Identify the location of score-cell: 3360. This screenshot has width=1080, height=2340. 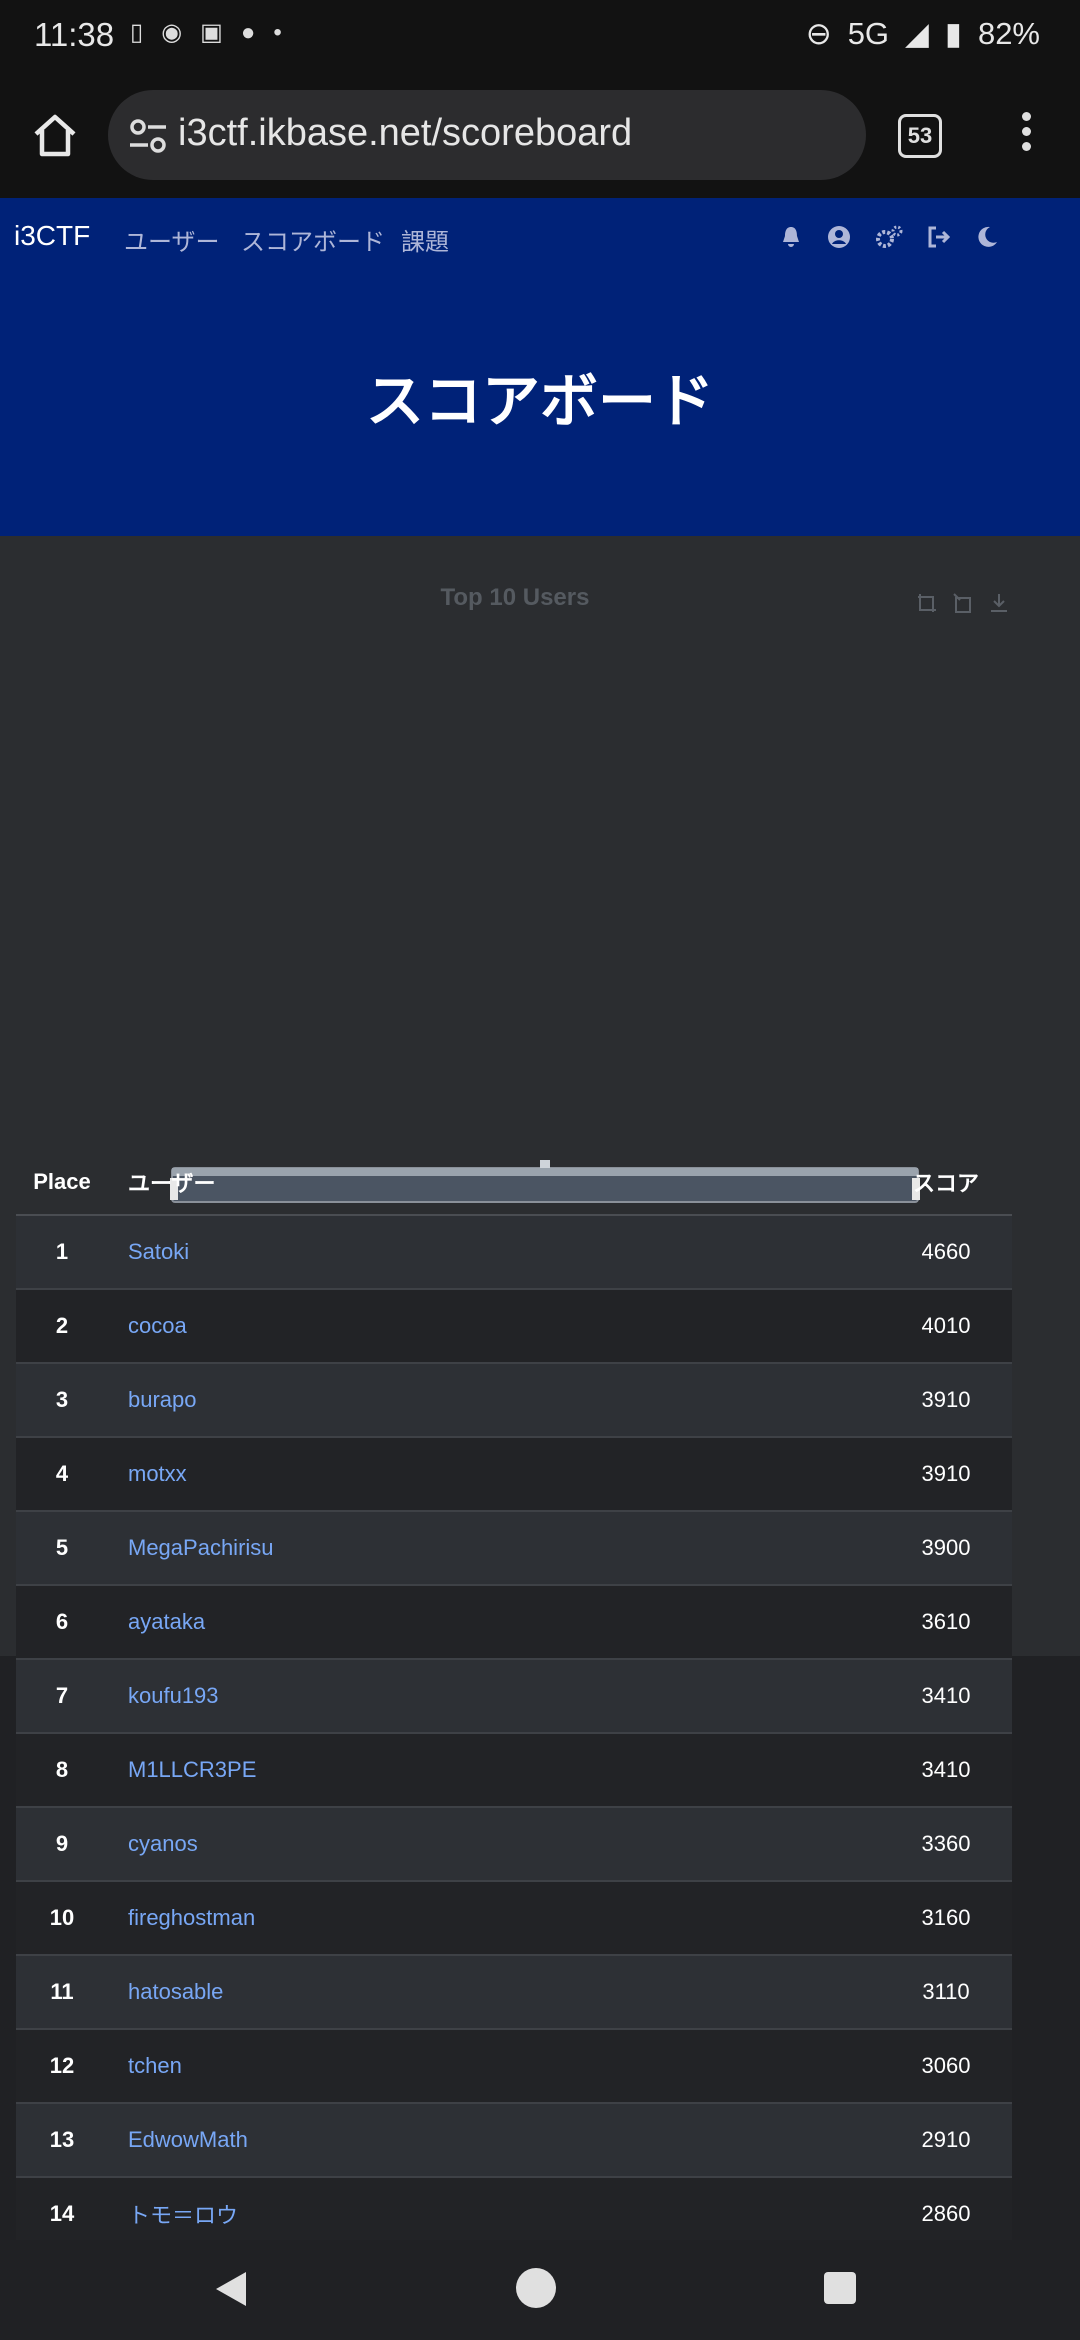
(946, 1844).